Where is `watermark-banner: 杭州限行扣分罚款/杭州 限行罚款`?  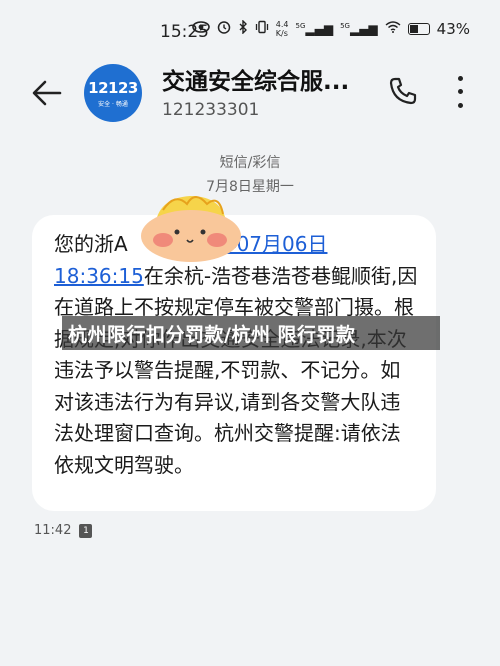 watermark-banner: 杭州限行扣分罚款/杭州 限行罚款 is located at coordinates (251, 333).